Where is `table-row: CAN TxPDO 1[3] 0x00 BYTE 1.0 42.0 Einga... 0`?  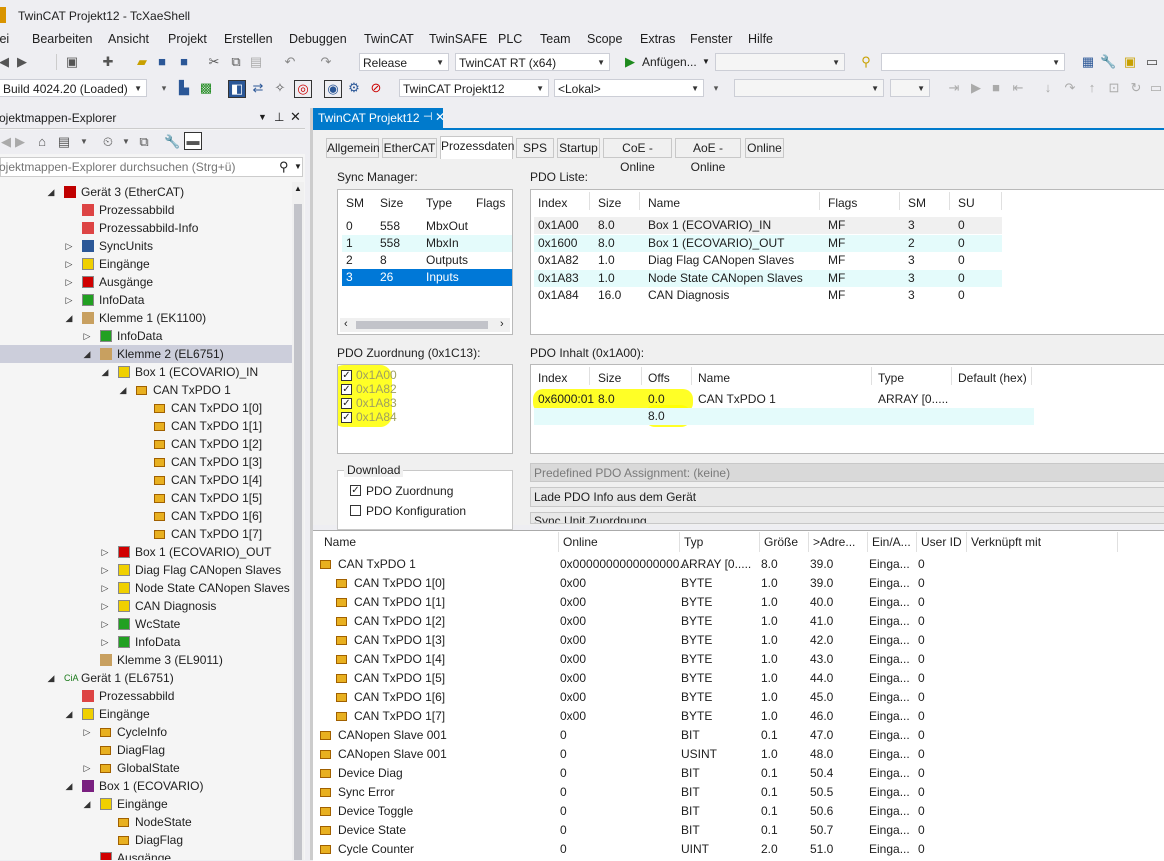
table-row: CAN TxPDO 1[3] 0x00 BYTE 1.0 42.0 Einga... 0 is located at coordinates (738, 640).